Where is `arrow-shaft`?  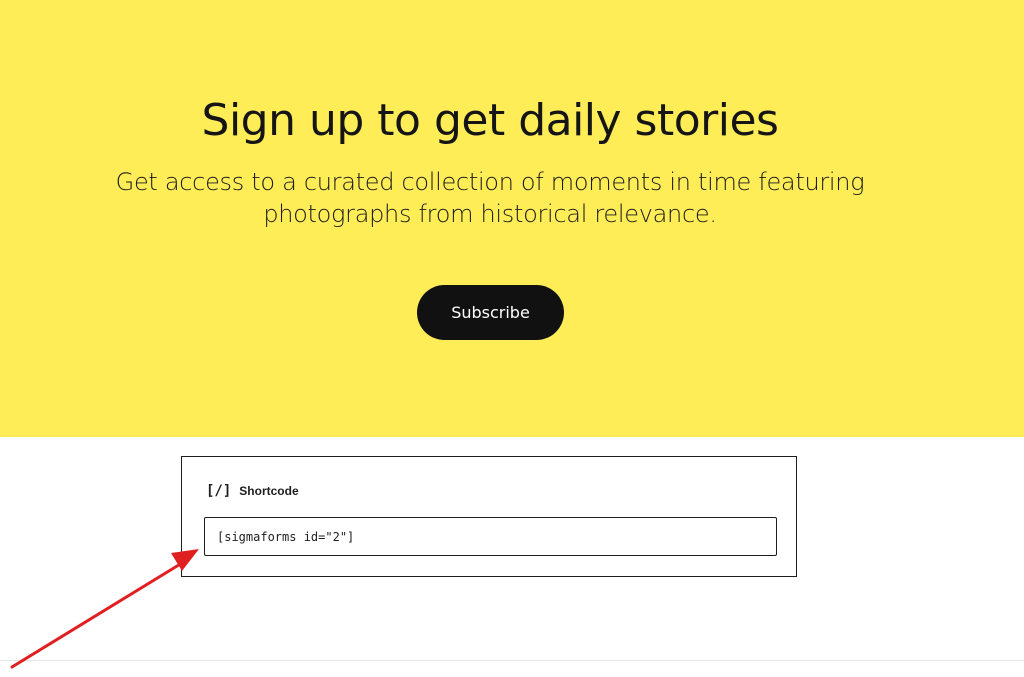 arrow-shaft is located at coordinates (97, 615).